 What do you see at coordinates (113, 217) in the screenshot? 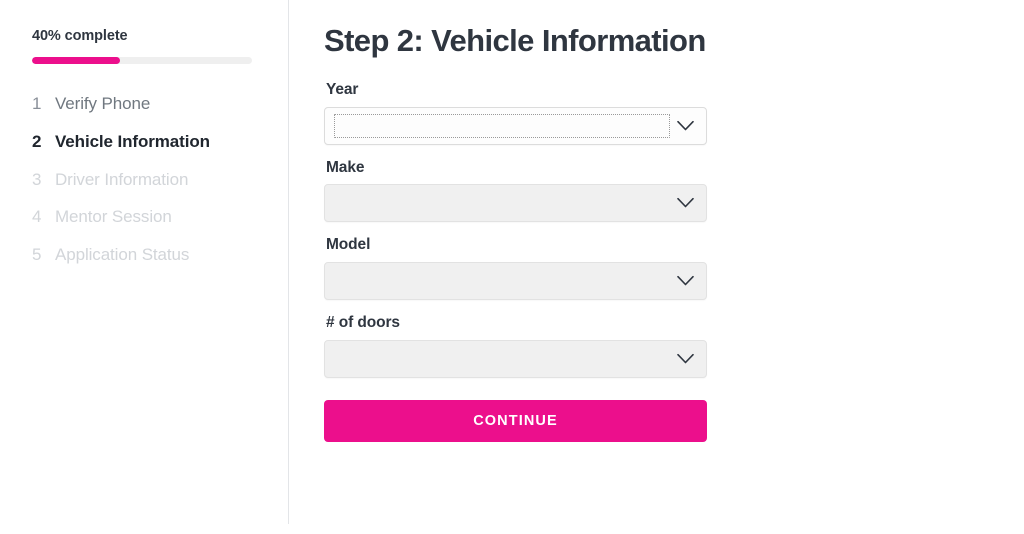
I see `step-label: Mentor Session` at bounding box center [113, 217].